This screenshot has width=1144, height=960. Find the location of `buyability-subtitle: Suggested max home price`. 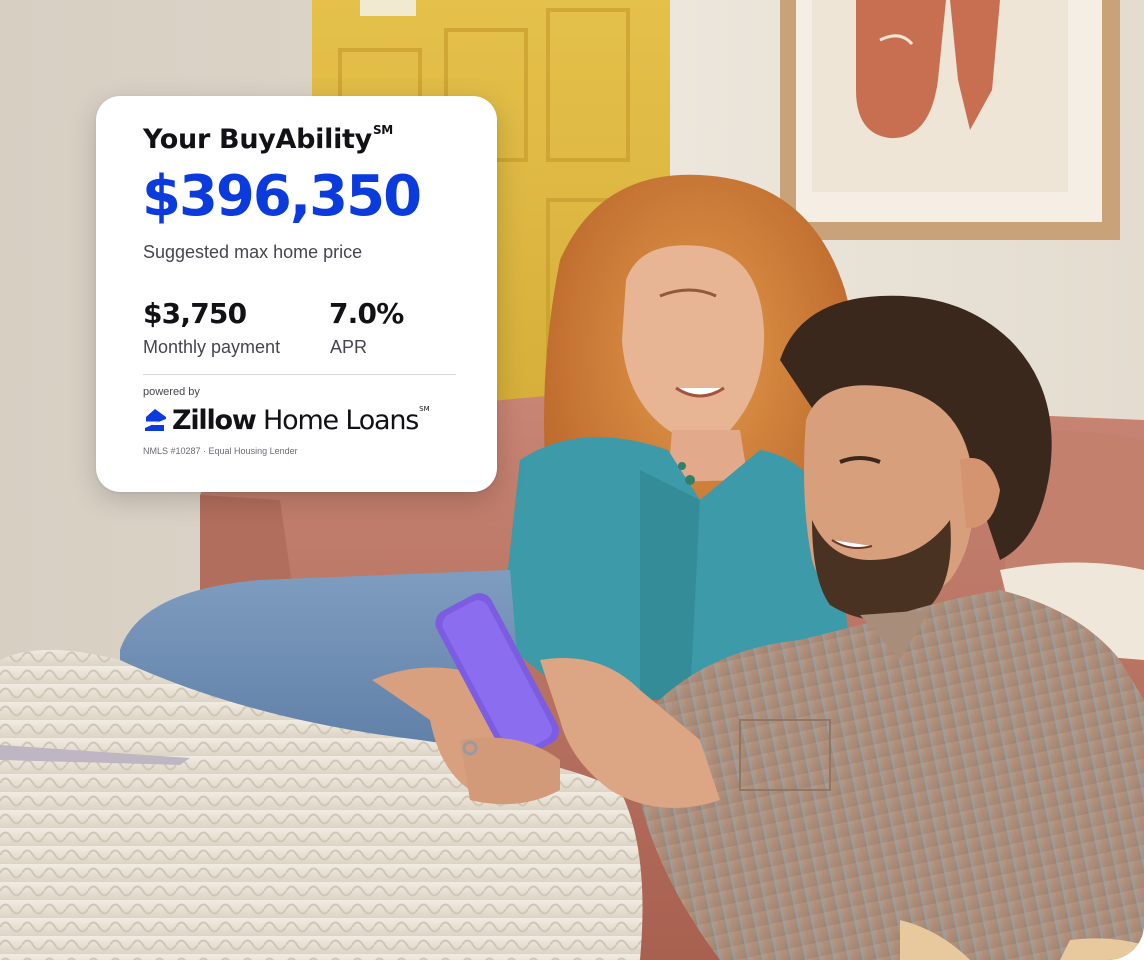

buyability-subtitle: Suggested max home price is located at coordinates (253, 252).